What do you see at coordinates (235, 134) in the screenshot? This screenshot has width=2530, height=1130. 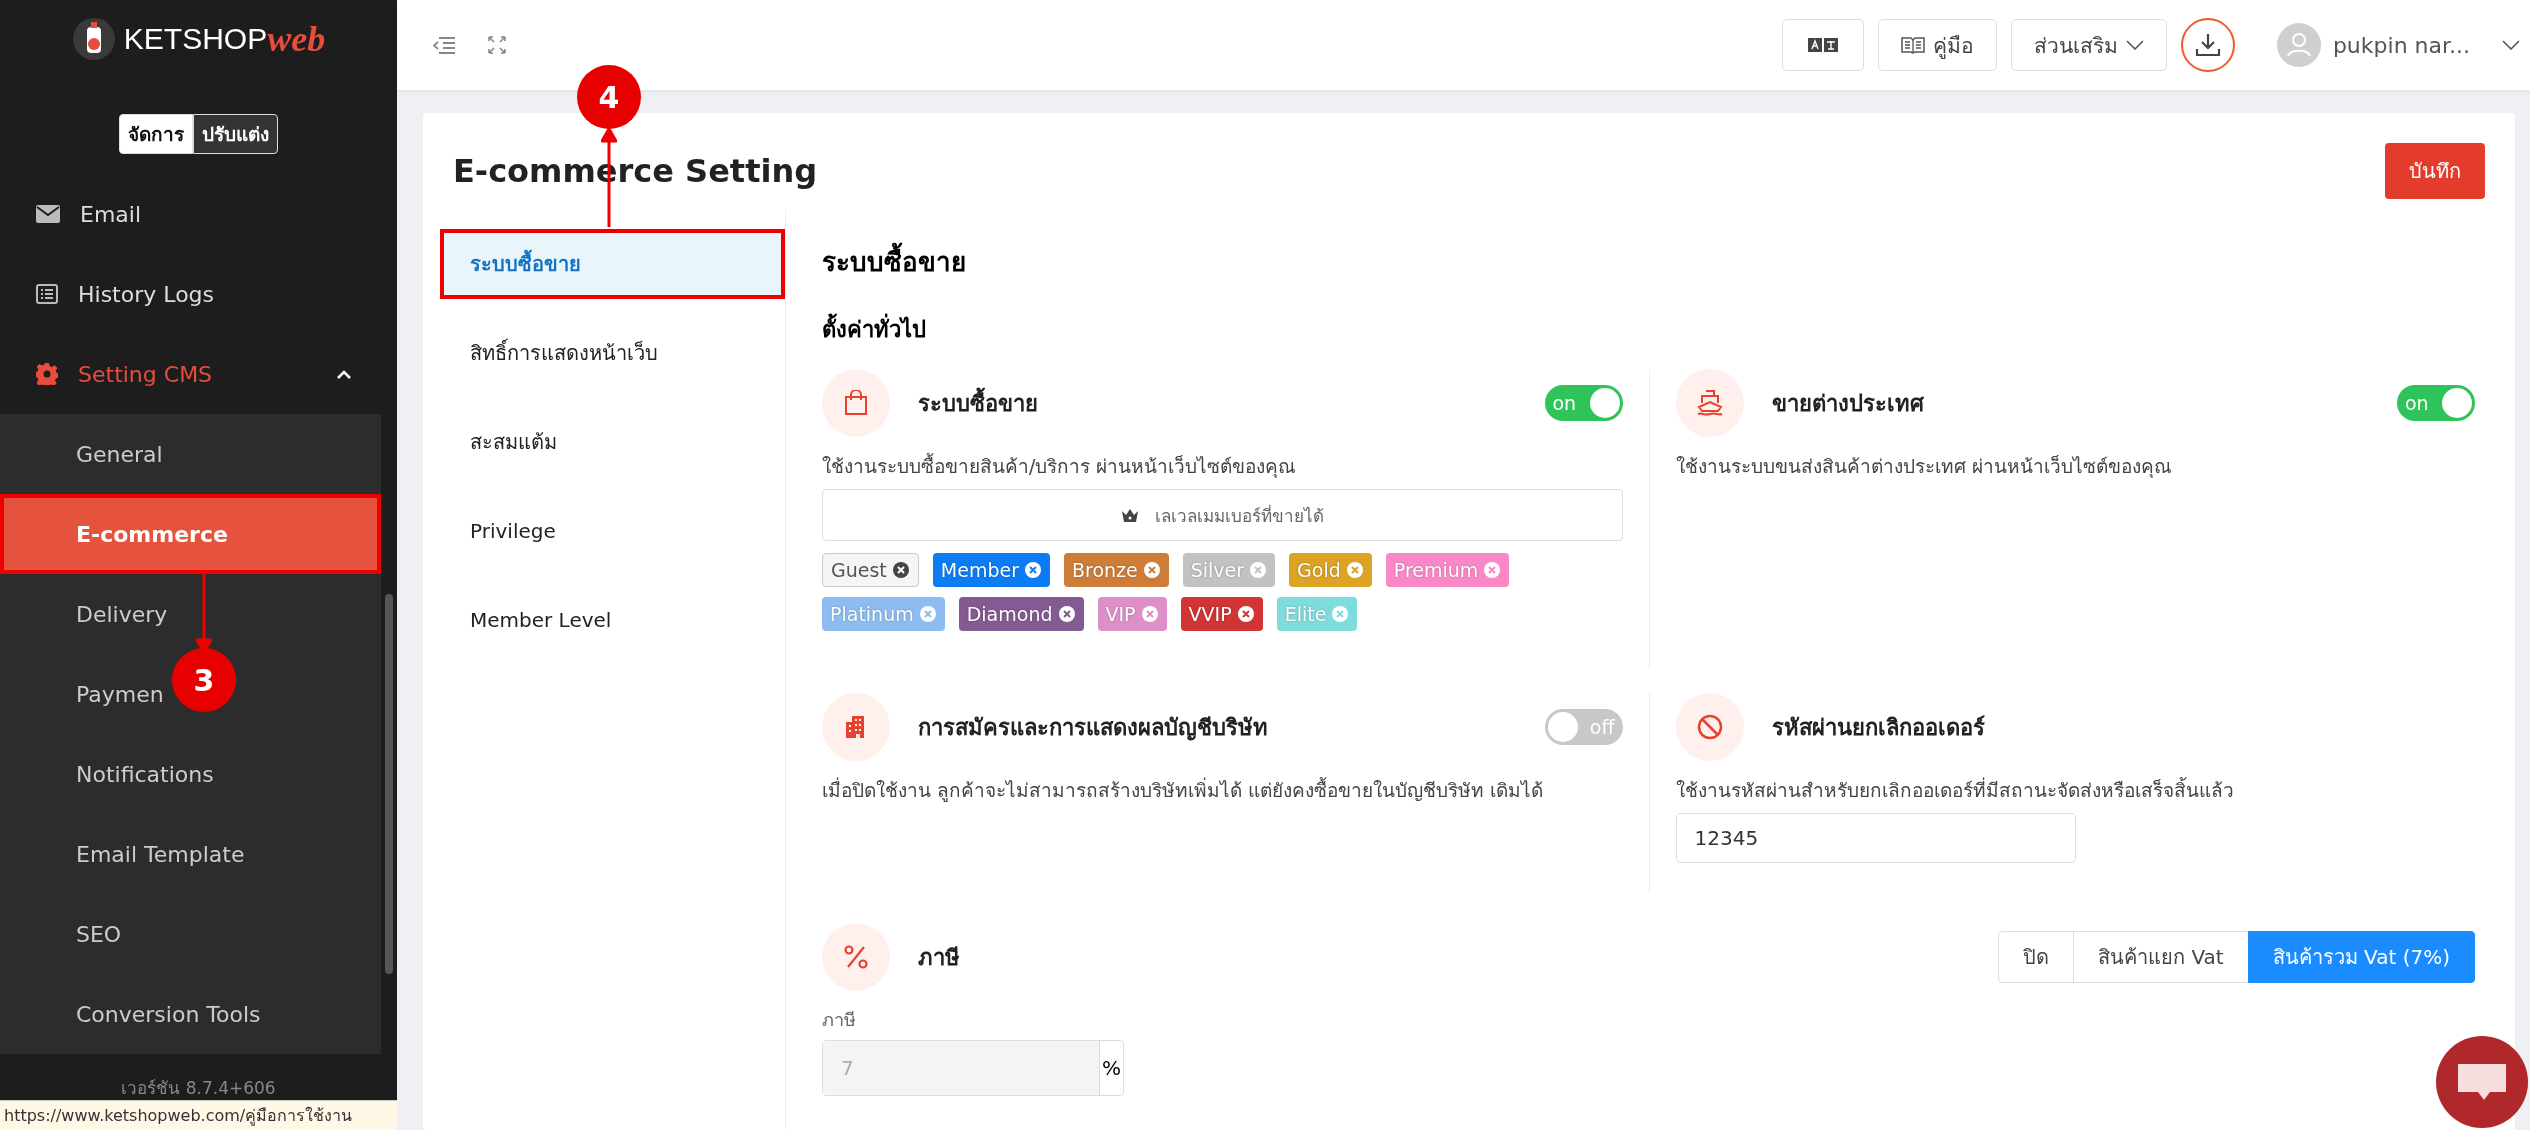 I see `mode-tab: ปรับแต่ง` at bounding box center [235, 134].